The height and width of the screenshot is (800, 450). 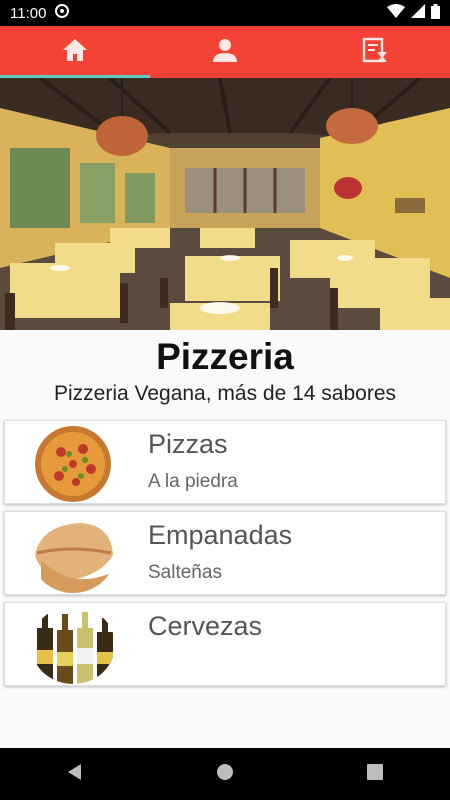 I want to click on tab-profile, so click(x=225, y=52).